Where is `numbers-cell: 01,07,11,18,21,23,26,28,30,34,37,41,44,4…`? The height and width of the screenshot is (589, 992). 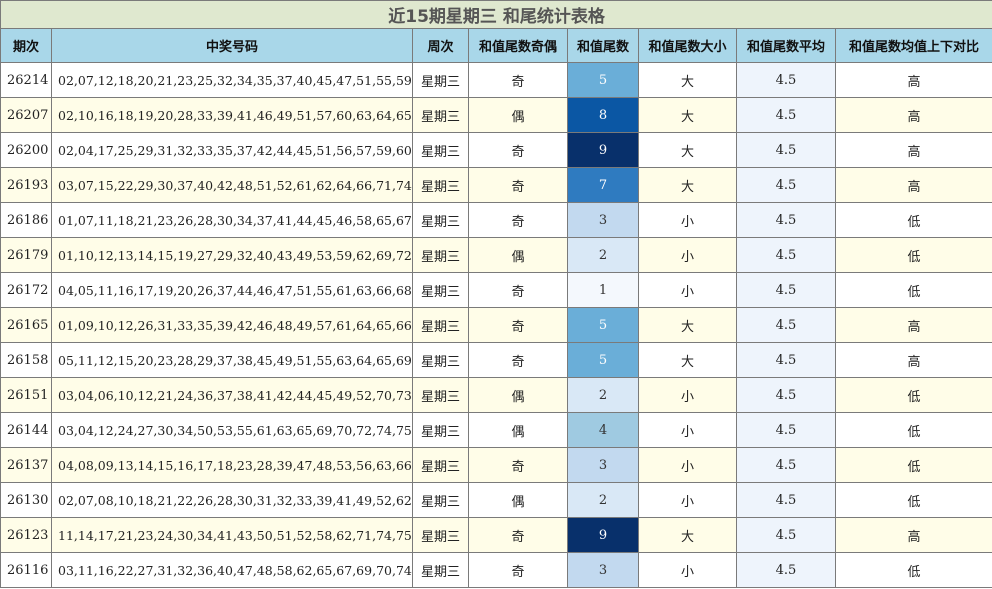
numbers-cell: 01,07,11,18,21,23,26,28,30,34,37,41,44,4… is located at coordinates (232, 220).